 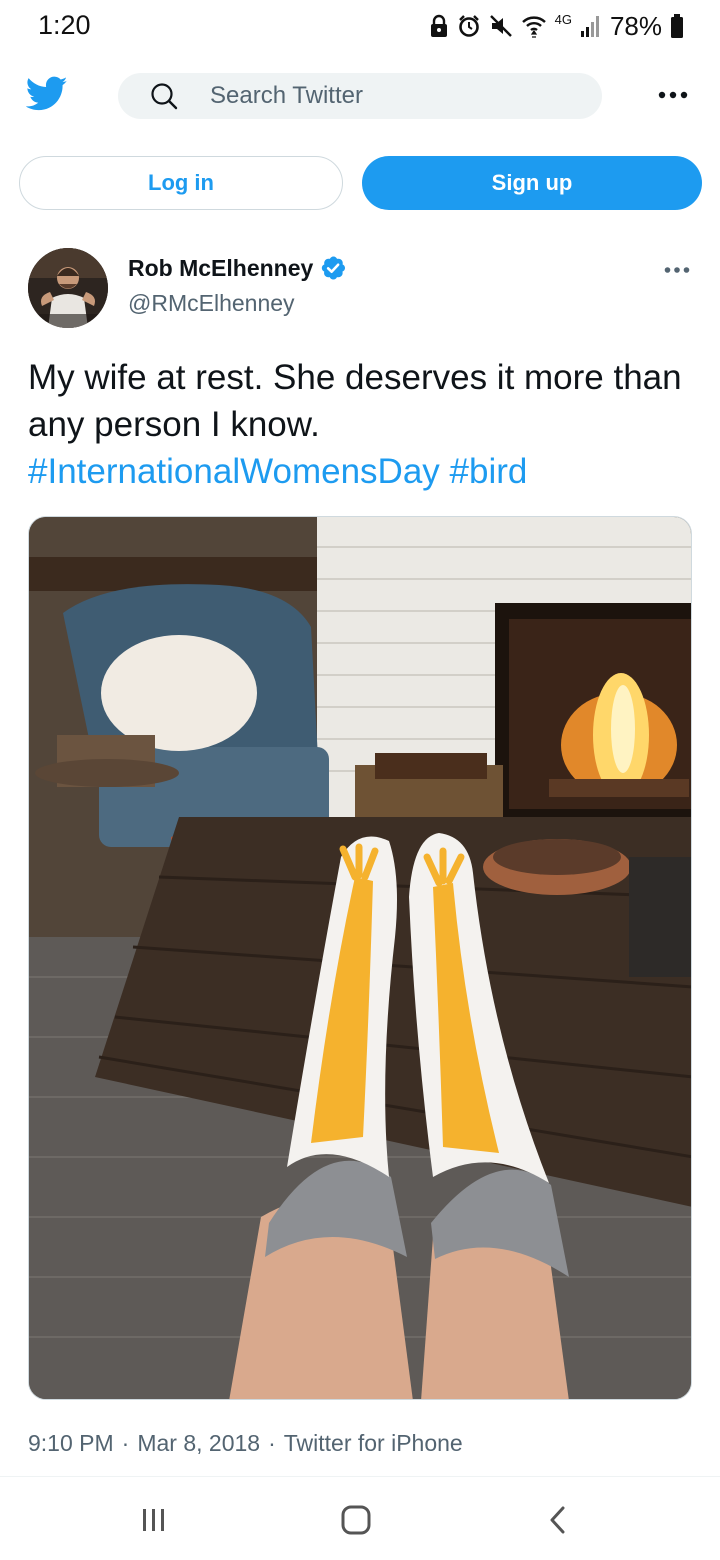 What do you see at coordinates (489, 471) in the screenshot?
I see `hashtag-link: #bird` at bounding box center [489, 471].